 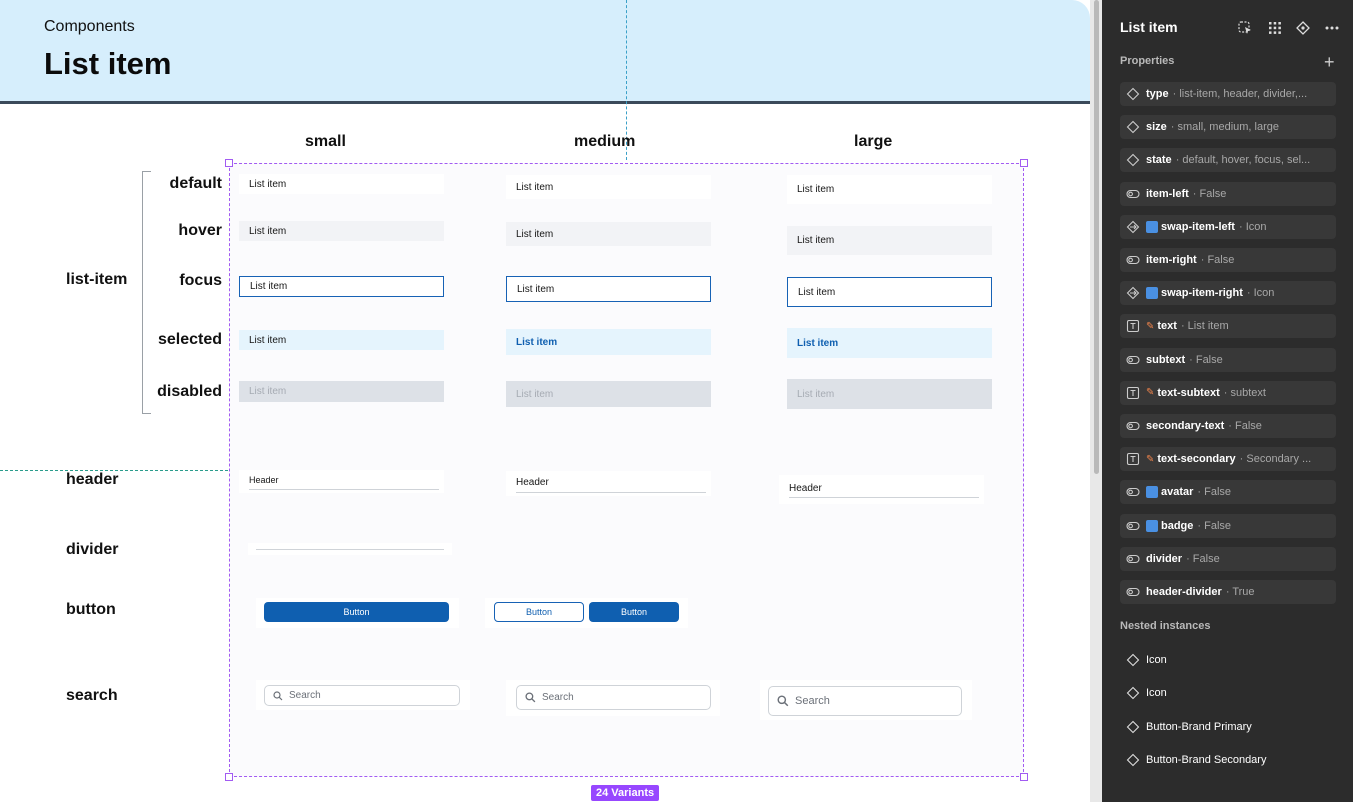 What do you see at coordinates (341, 231) in the screenshot?
I see `list-item-small-hover: List item` at bounding box center [341, 231].